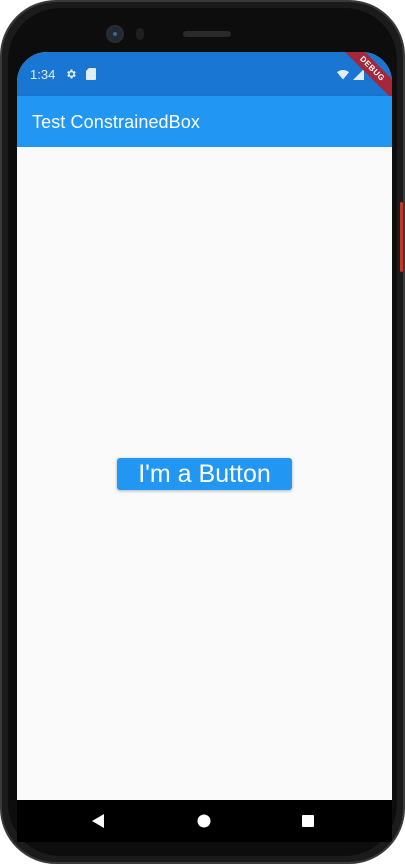  I want to click on status-time: 1:34, so click(43, 74).